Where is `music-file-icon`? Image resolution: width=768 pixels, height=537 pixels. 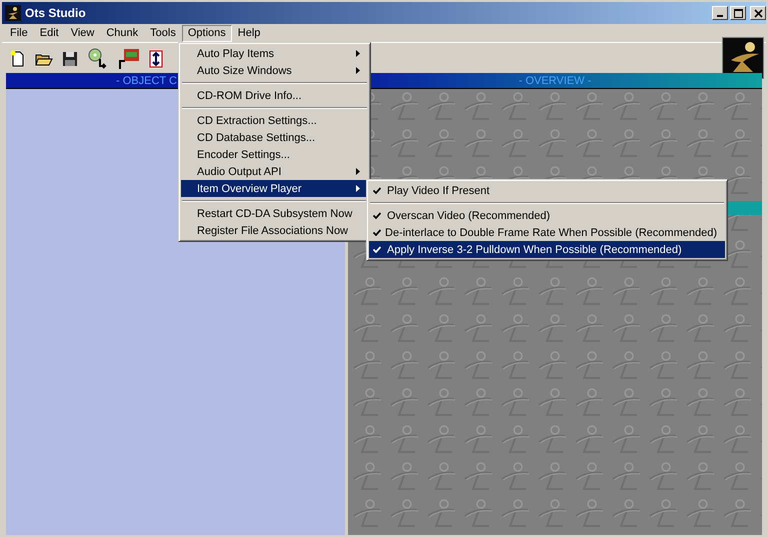 music-file-icon is located at coordinates (128, 59).